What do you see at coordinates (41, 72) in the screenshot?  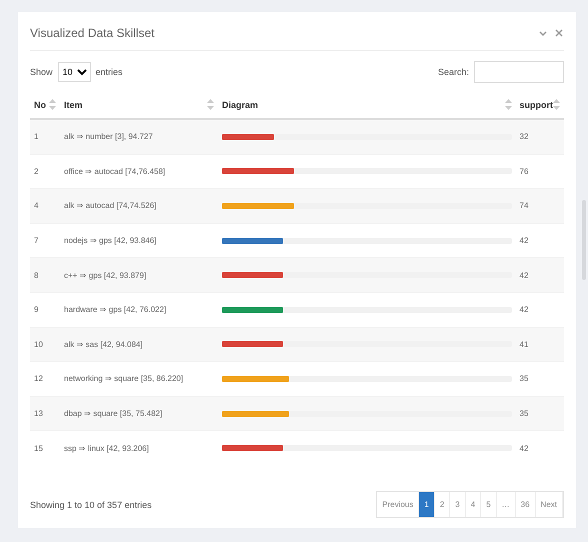 I see `show-label: Show` at bounding box center [41, 72].